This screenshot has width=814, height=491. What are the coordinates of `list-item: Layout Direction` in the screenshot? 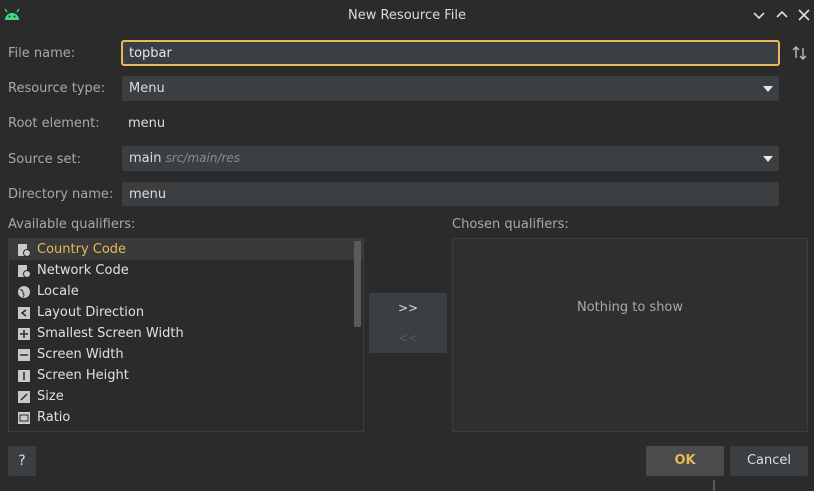 It's located at (186, 312).